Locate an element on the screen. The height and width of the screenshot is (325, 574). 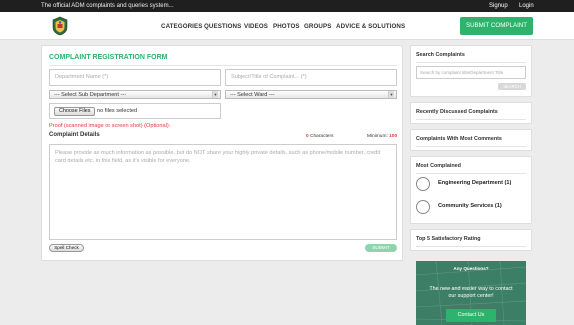
most-comments-title: Complaints With Most Comments is located at coordinates (459, 139).